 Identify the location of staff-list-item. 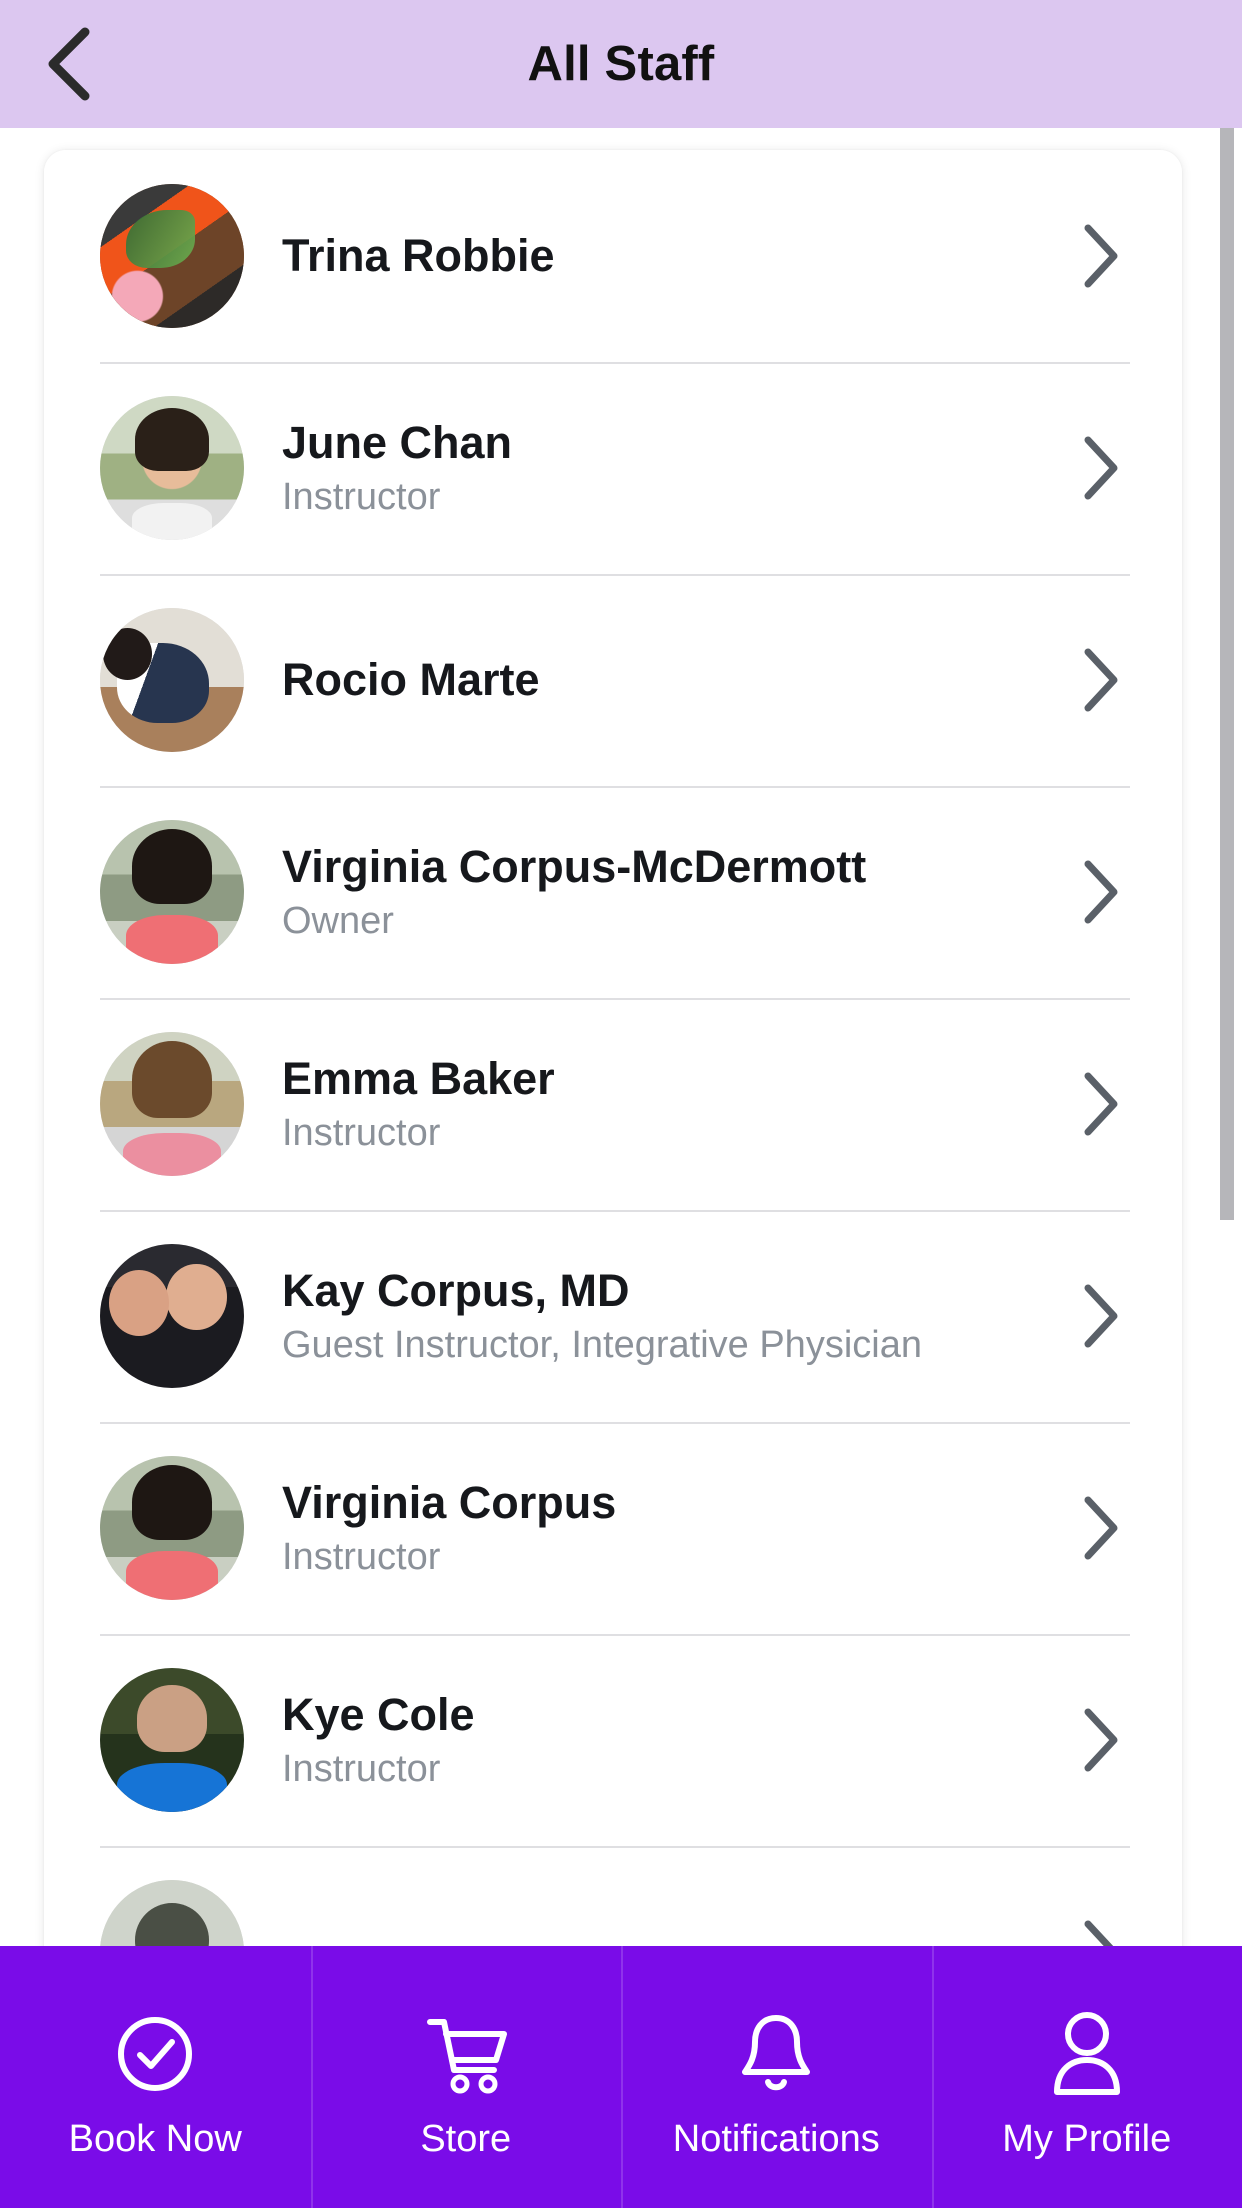
(613, 1896).